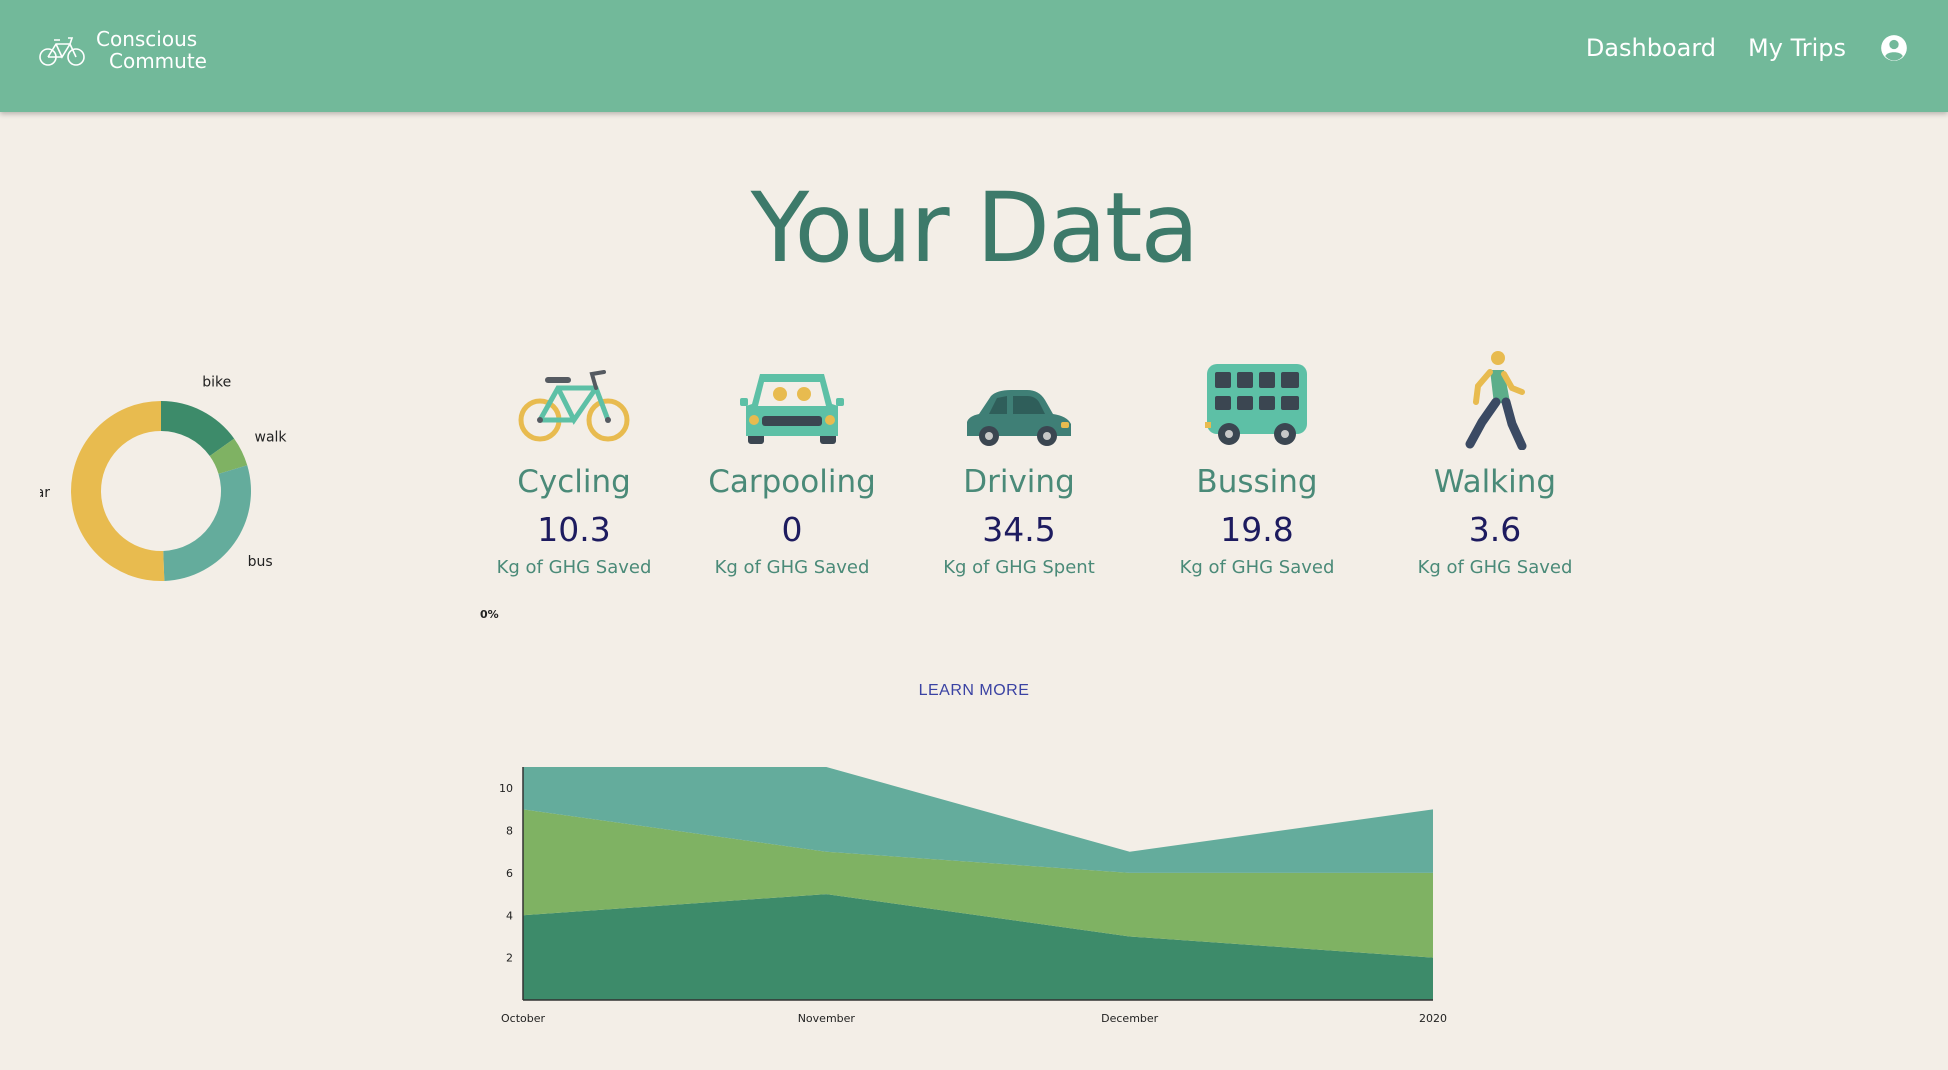 Image resolution: width=1948 pixels, height=1070 pixels. What do you see at coordinates (574, 529) in the screenshot?
I see `stat-value: 10.3` at bounding box center [574, 529].